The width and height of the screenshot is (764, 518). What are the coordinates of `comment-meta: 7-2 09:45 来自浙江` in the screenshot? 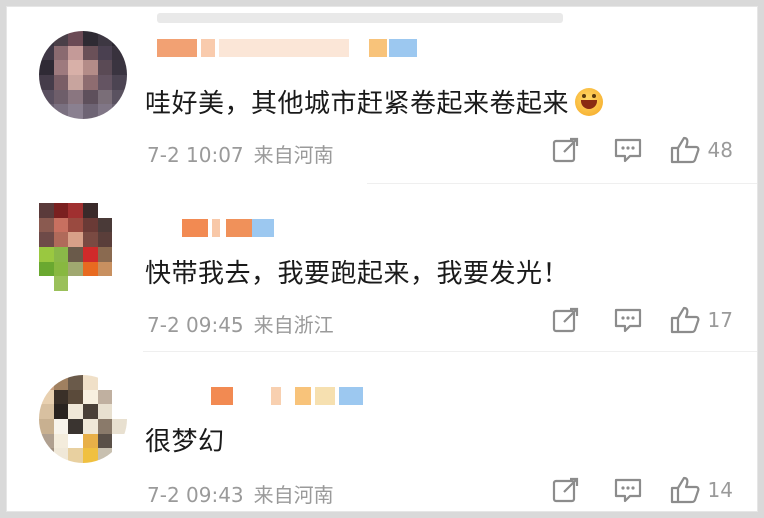 It's located at (240, 323).